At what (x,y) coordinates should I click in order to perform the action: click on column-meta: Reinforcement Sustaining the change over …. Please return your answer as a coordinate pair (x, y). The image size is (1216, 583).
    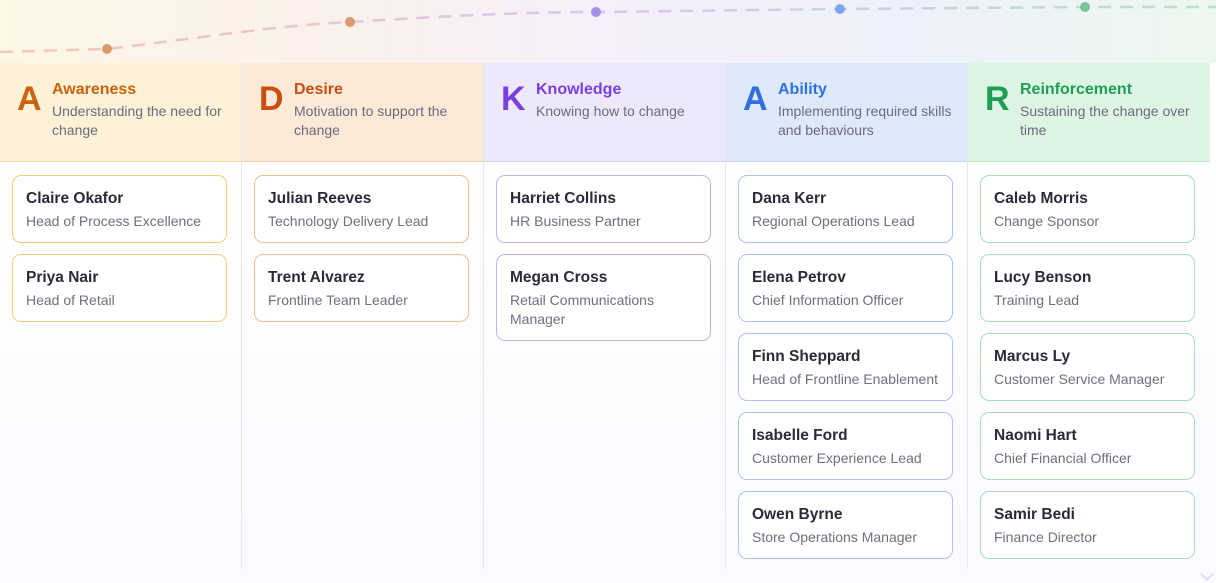
    Looking at the image, I should click on (1109, 110).